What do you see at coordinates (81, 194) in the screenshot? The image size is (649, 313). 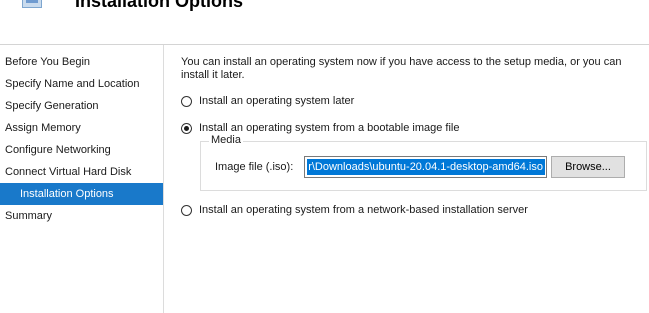 I see `step-installation-options: Installation Options` at bounding box center [81, 194].